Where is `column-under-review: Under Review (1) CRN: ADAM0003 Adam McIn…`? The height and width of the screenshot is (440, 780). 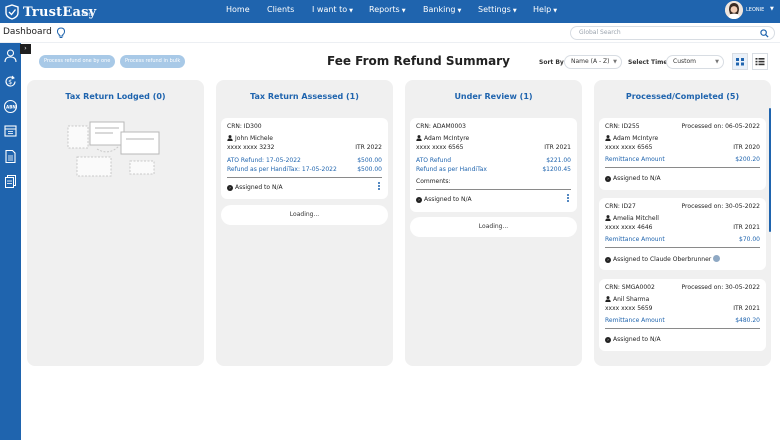 column-under-review: Under Review (1) CRN: ADAM0003 Adam McIn… is located at coordinates (493, 223).